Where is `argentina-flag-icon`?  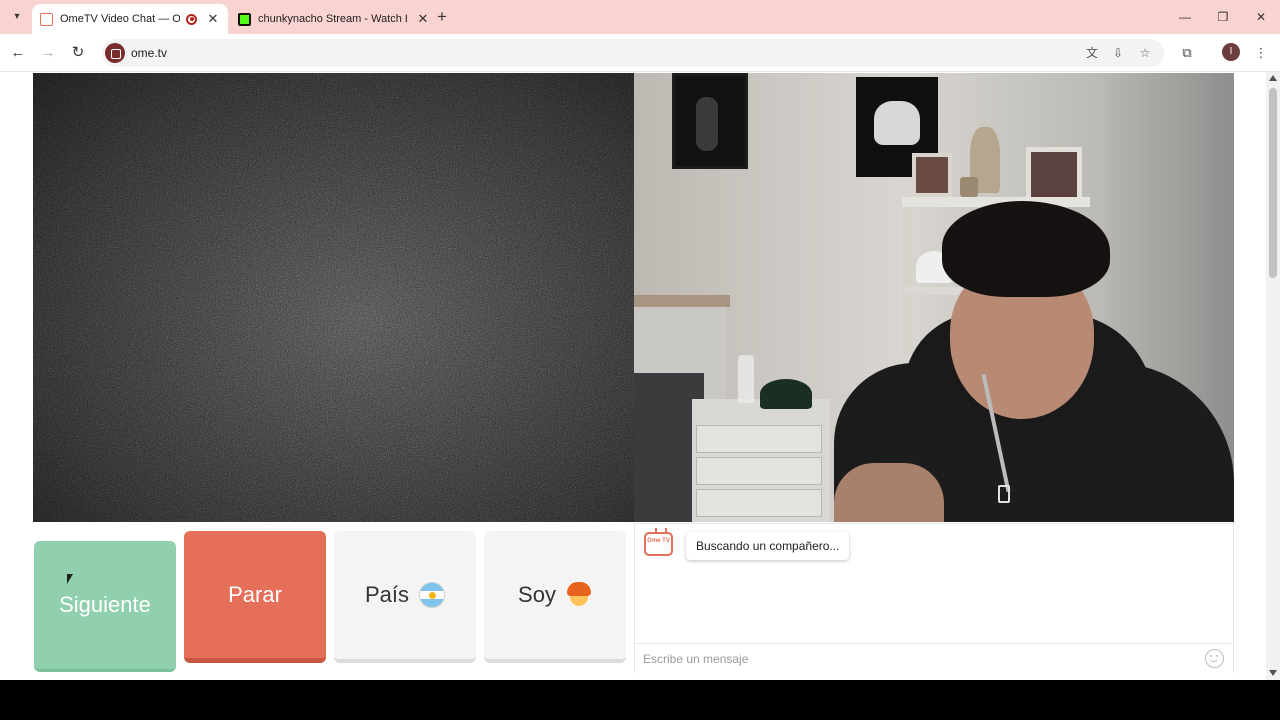 argentina-flag-icon is located at coordinates (432, 595).